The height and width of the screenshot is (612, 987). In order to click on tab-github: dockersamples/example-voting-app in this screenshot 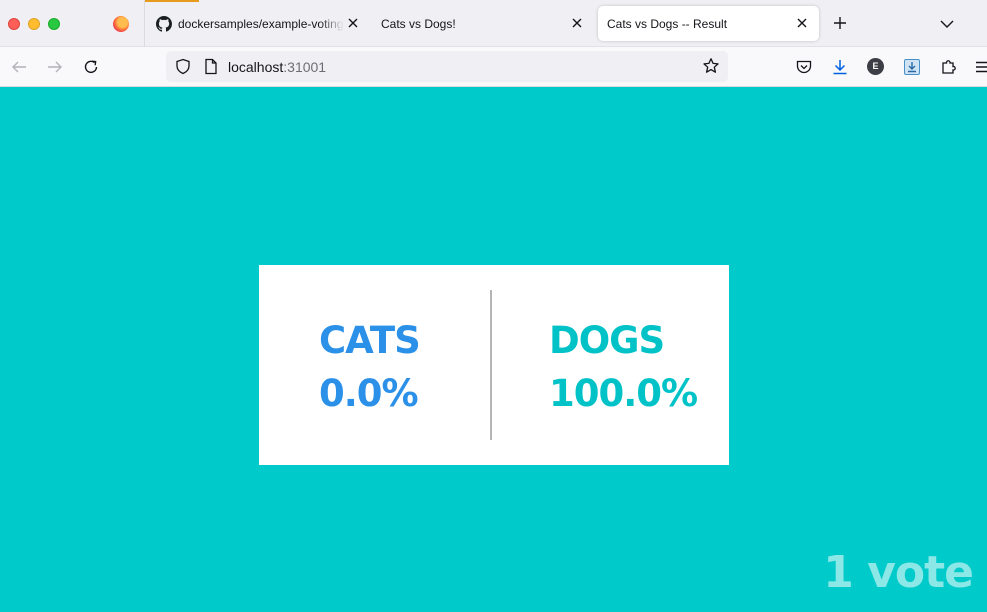, I will do `click(256, 20)`.